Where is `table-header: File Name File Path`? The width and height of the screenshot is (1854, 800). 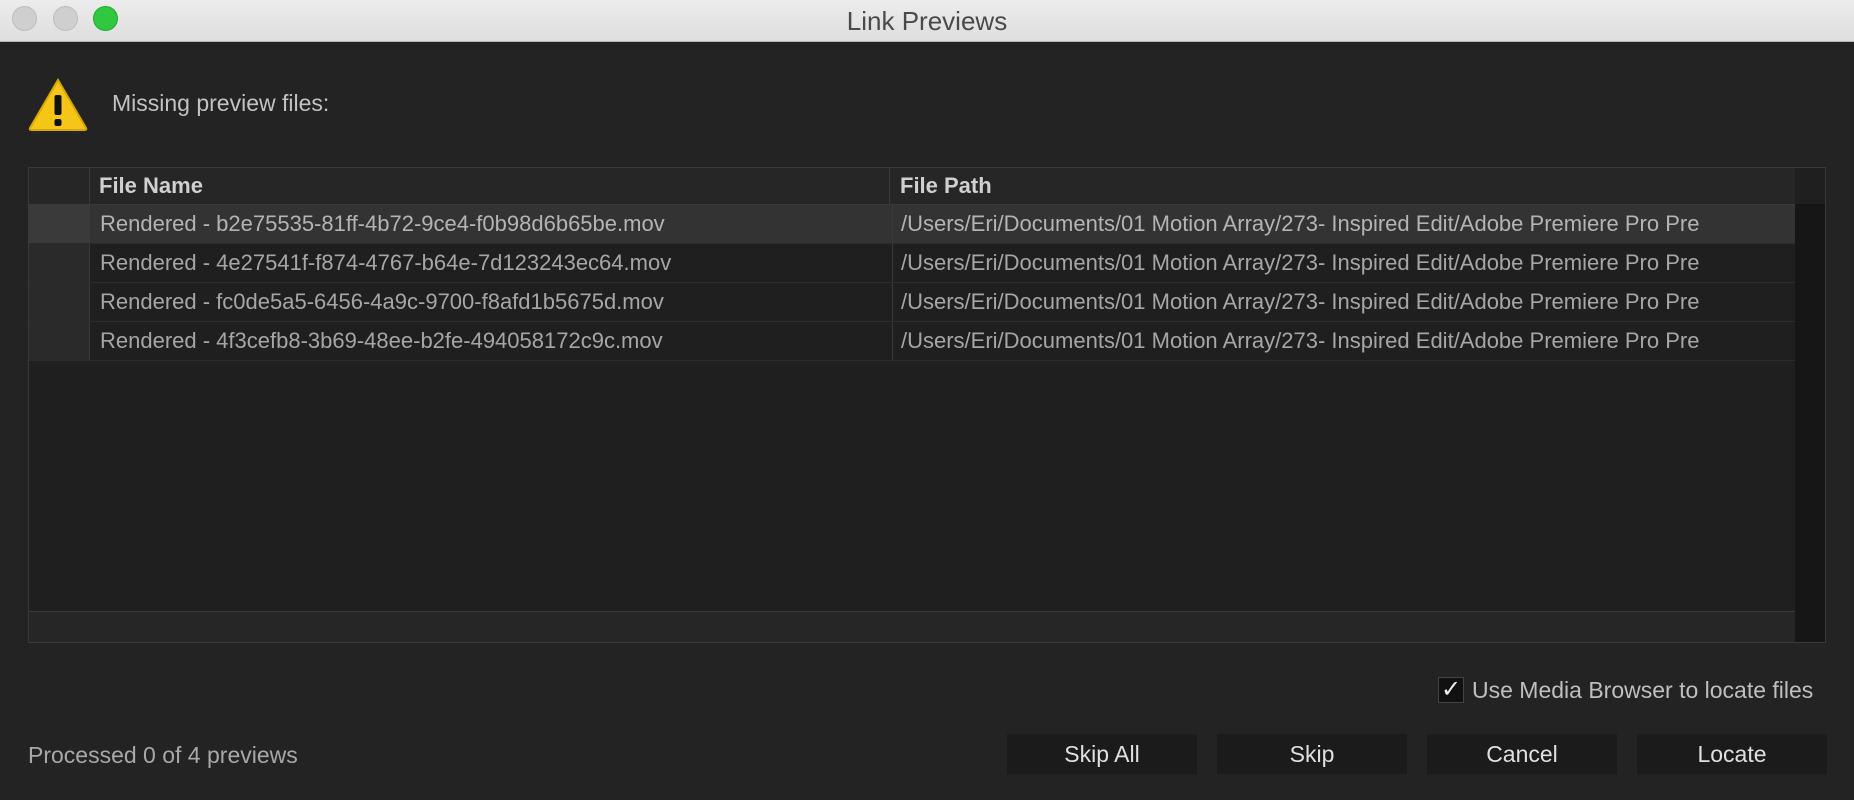 table-header: File Name File Path is located at coordinates (912, 186).